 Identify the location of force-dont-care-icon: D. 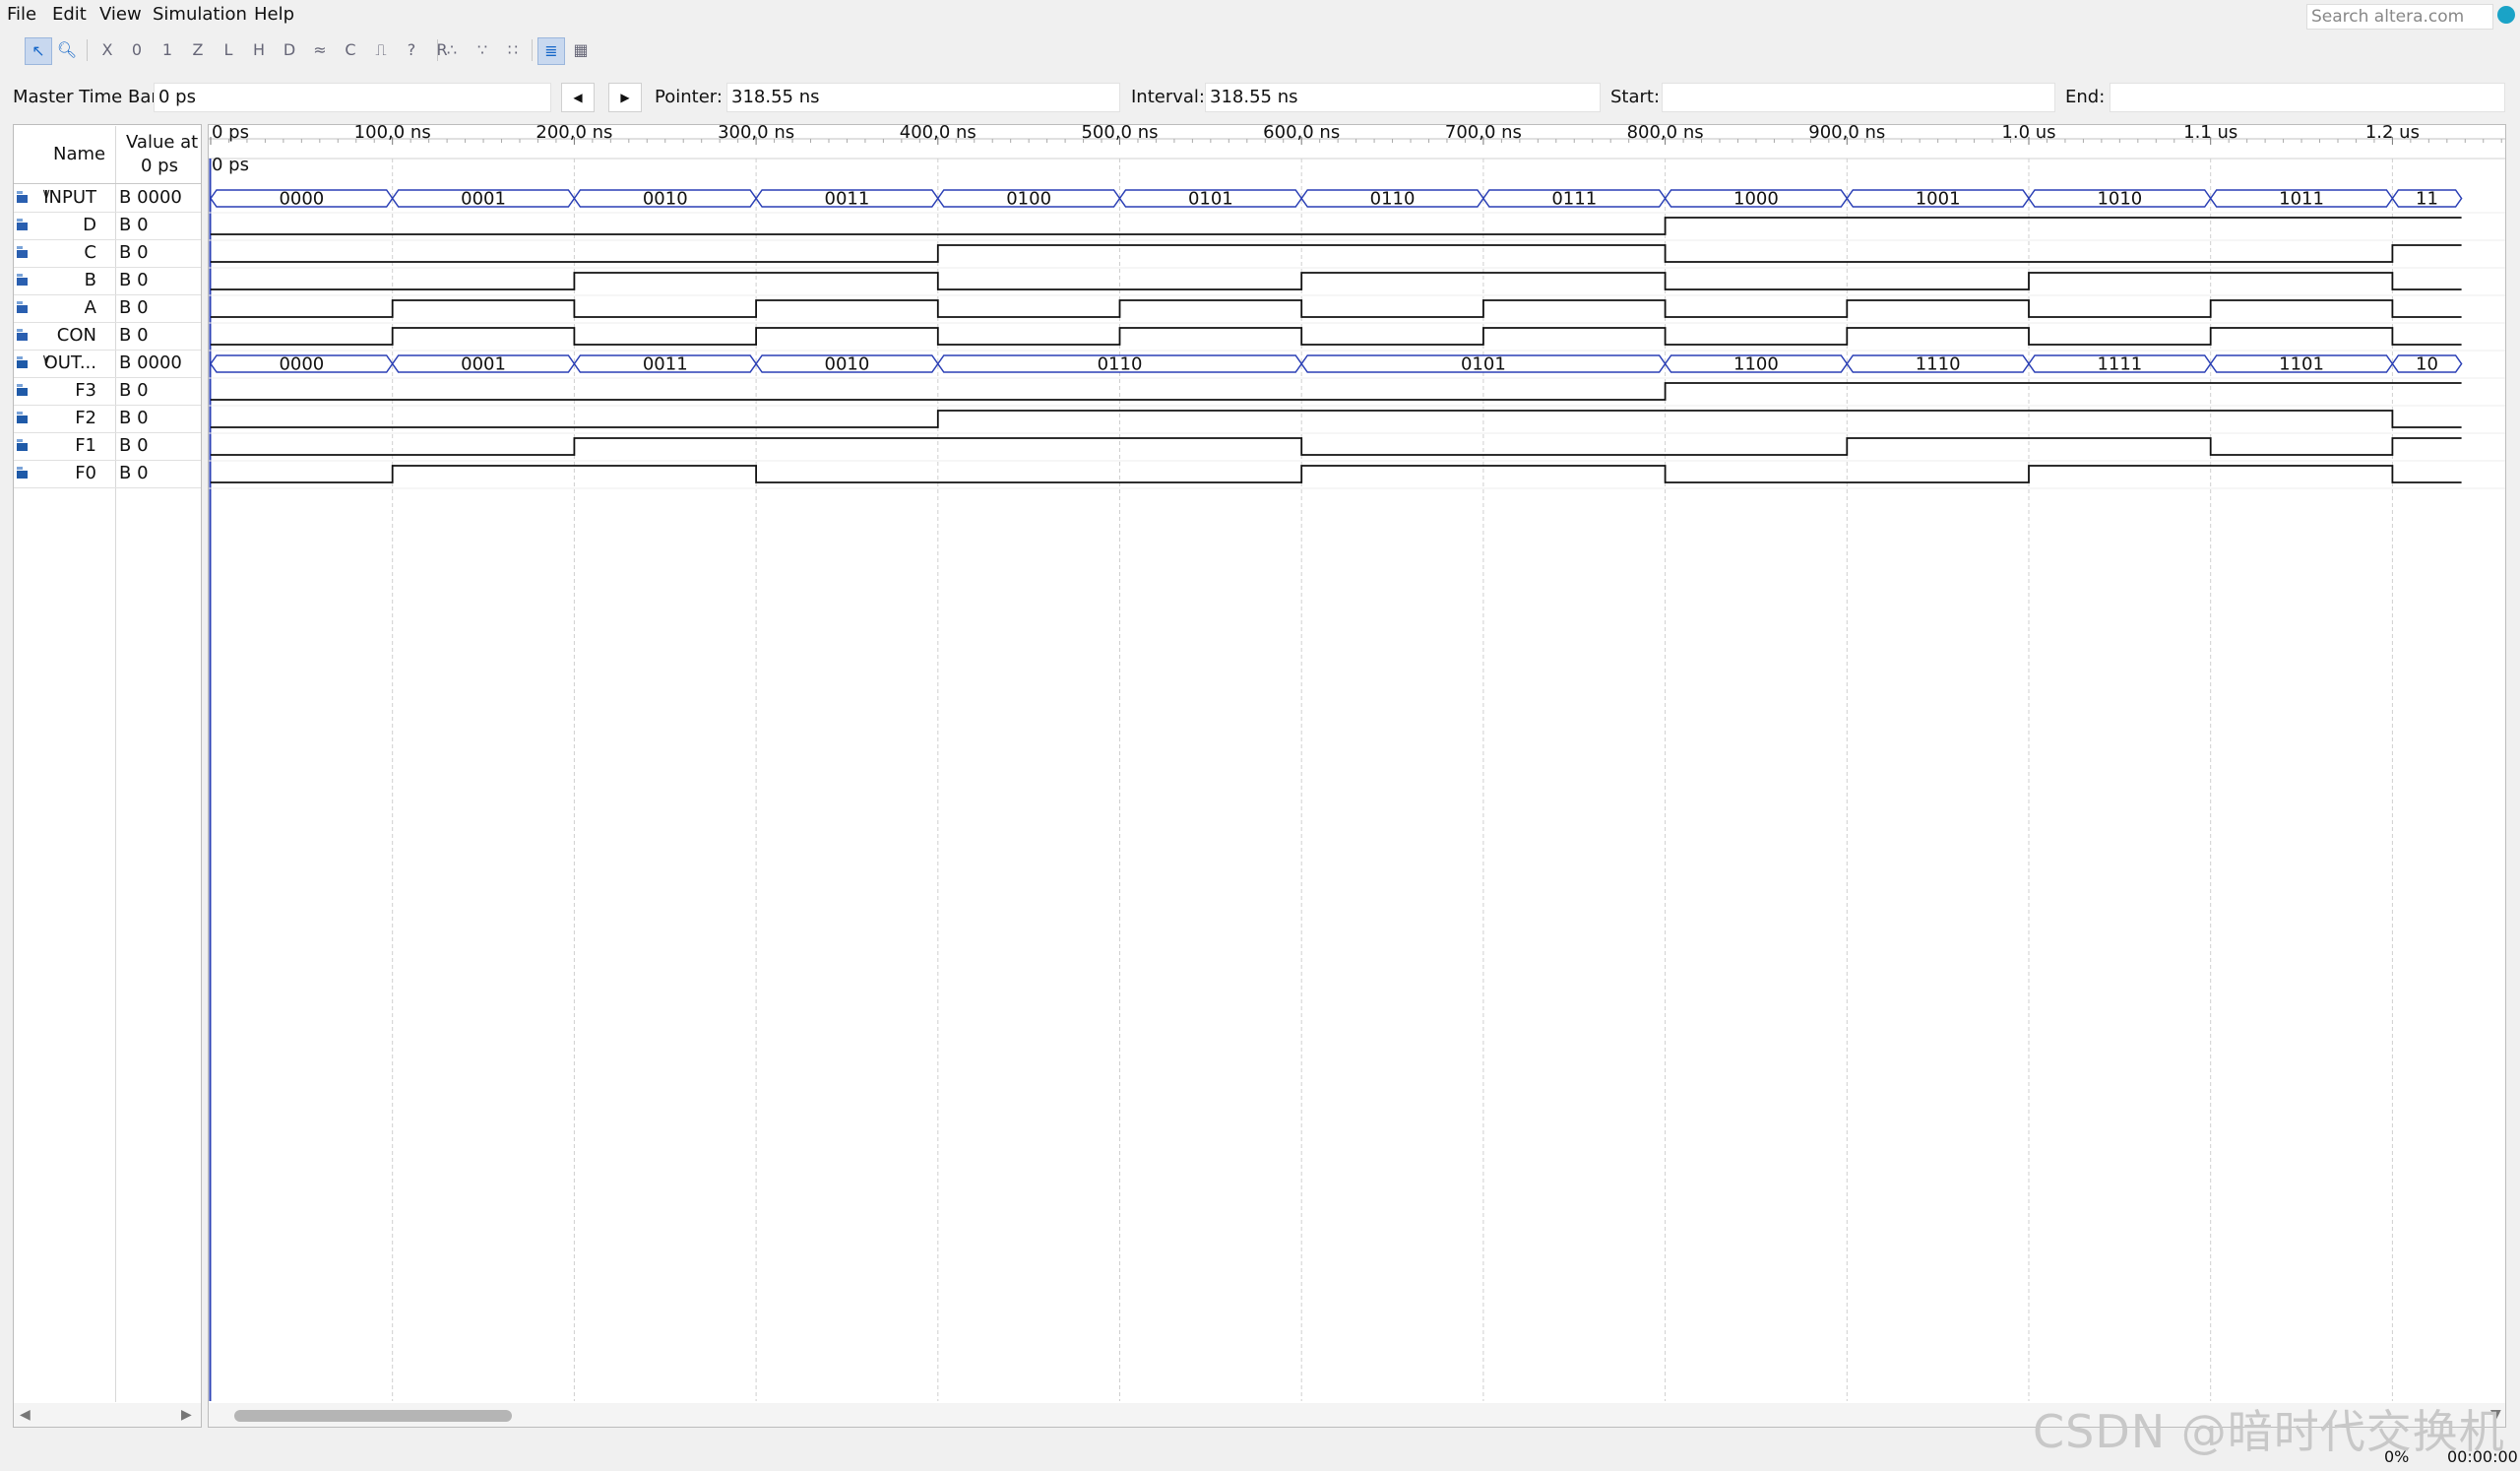
(289, 50).